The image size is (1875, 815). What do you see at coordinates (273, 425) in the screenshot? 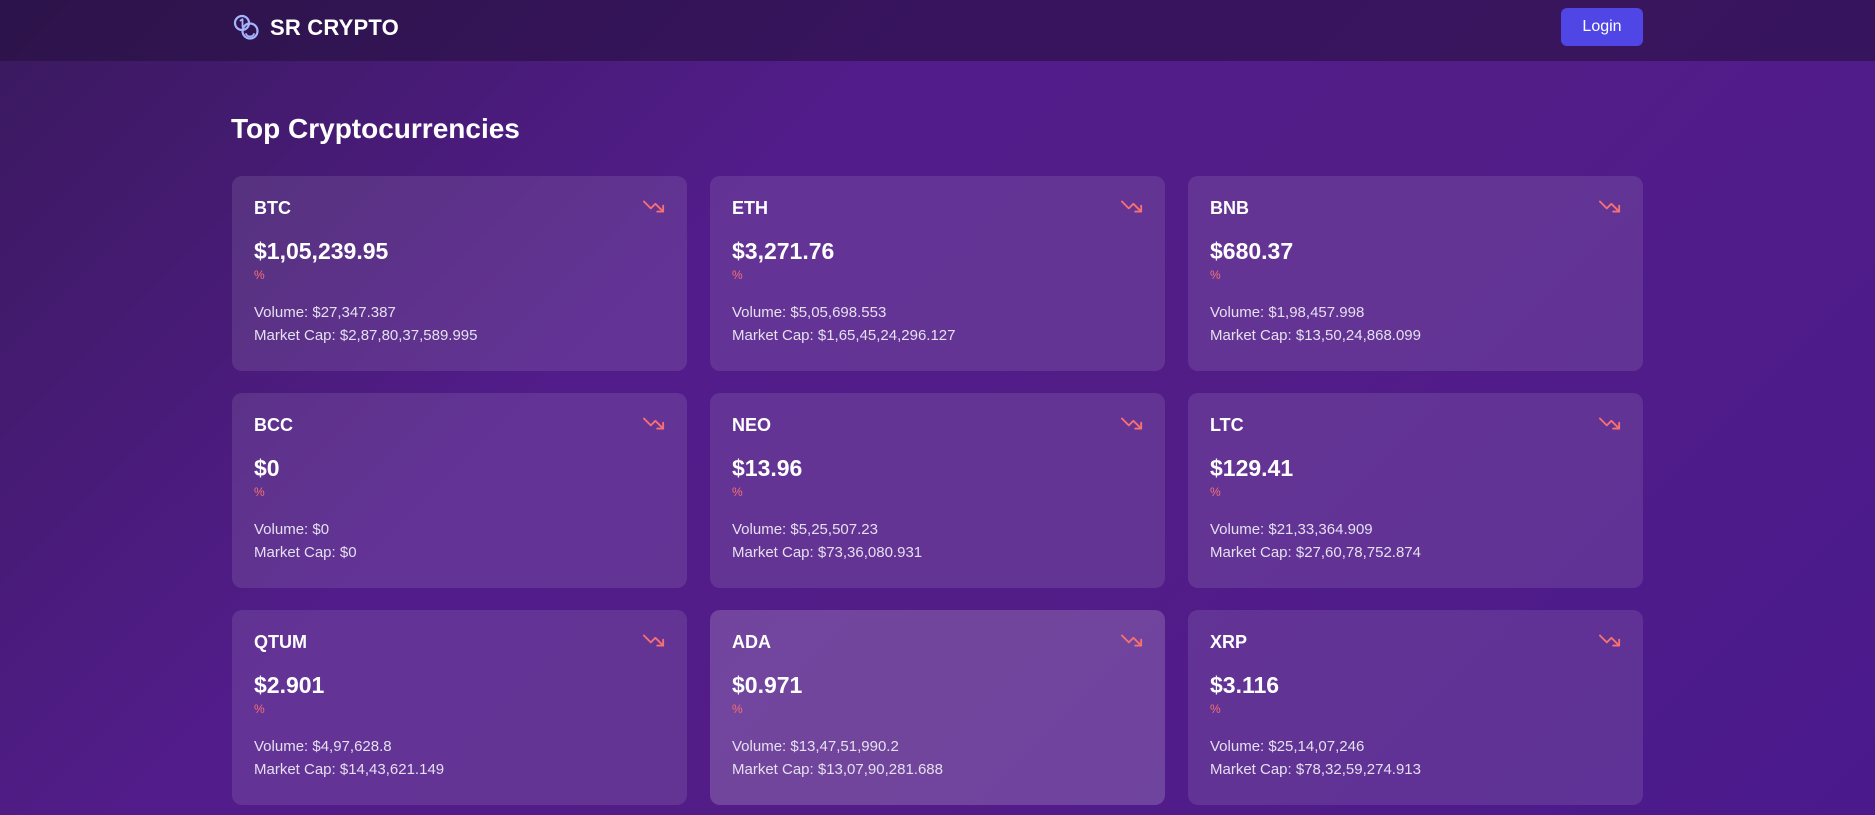
I see `crypto-symbol: BCC` at bounding box center [273, 425].